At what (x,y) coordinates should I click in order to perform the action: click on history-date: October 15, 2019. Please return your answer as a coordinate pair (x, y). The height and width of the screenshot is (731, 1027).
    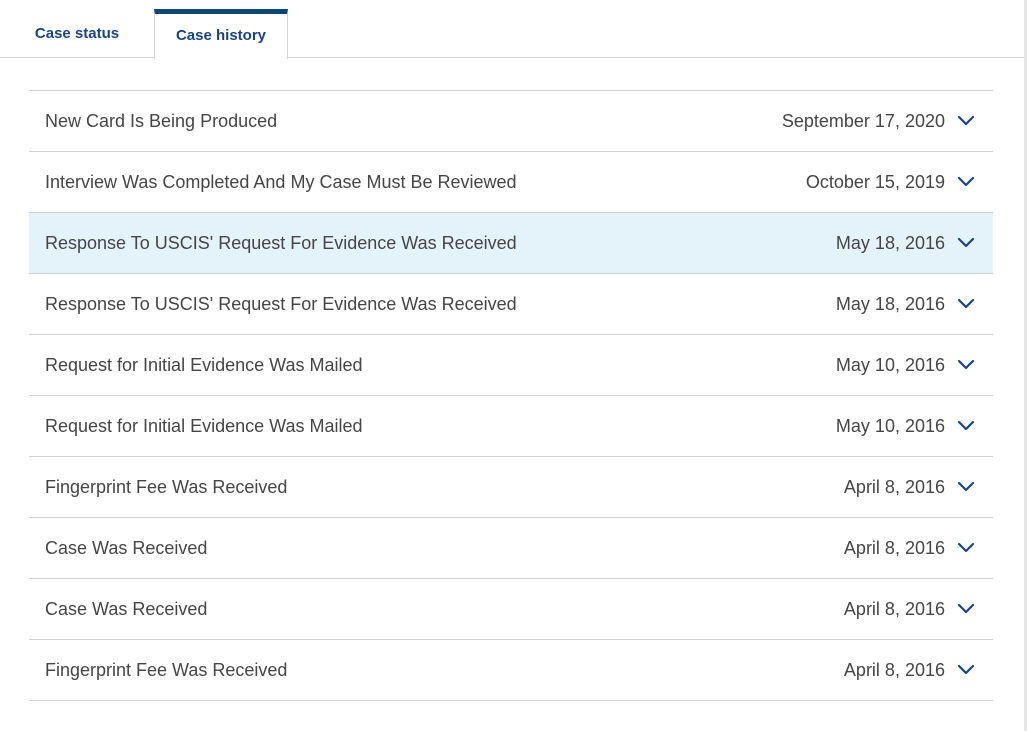
    Looking at the image, I should click on (875, 181).